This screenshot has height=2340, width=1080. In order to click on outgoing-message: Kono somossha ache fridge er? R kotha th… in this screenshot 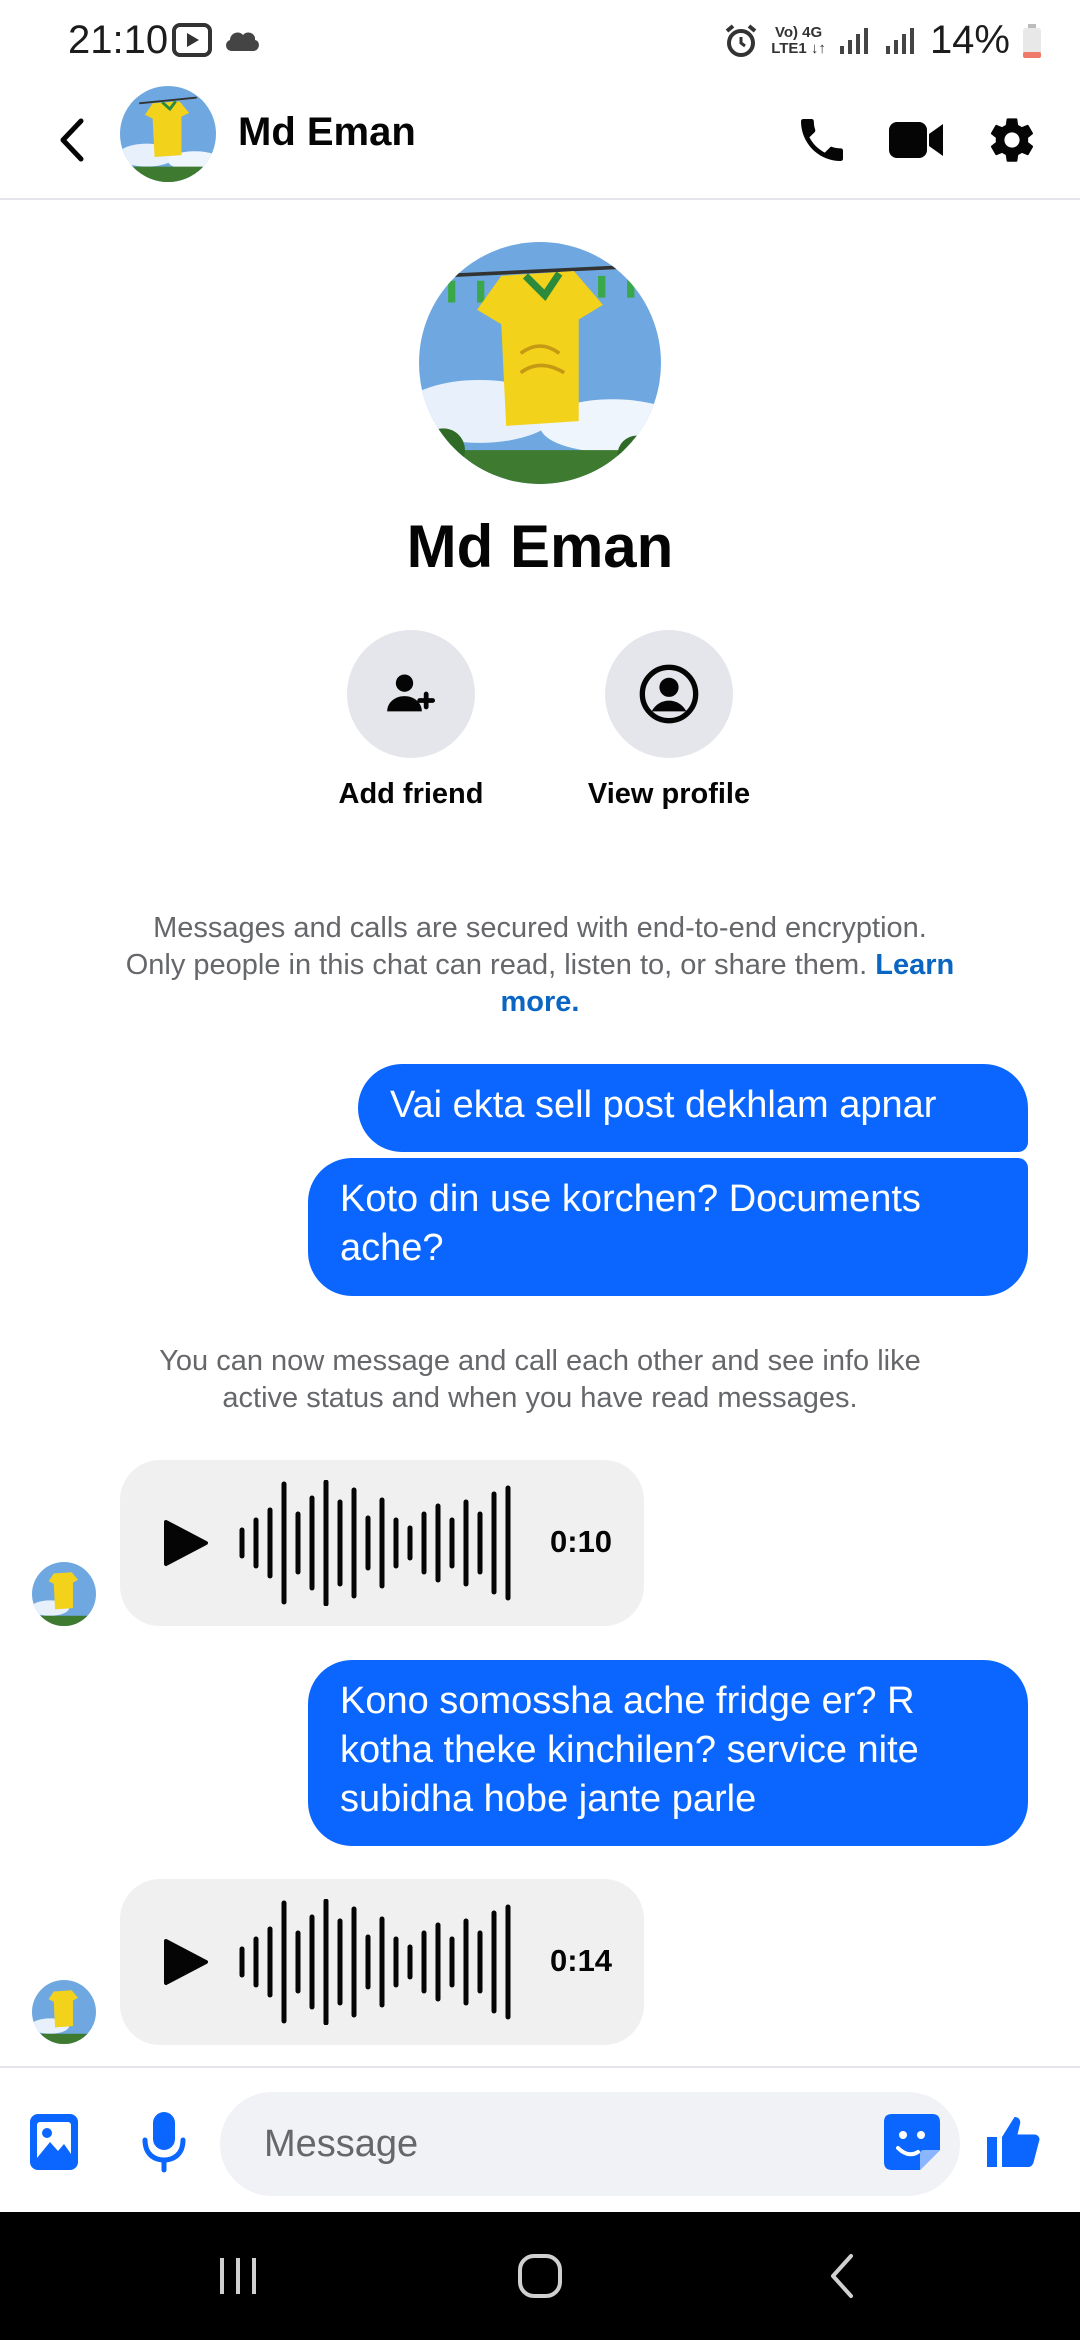, I will do `click(668, 1753)`.